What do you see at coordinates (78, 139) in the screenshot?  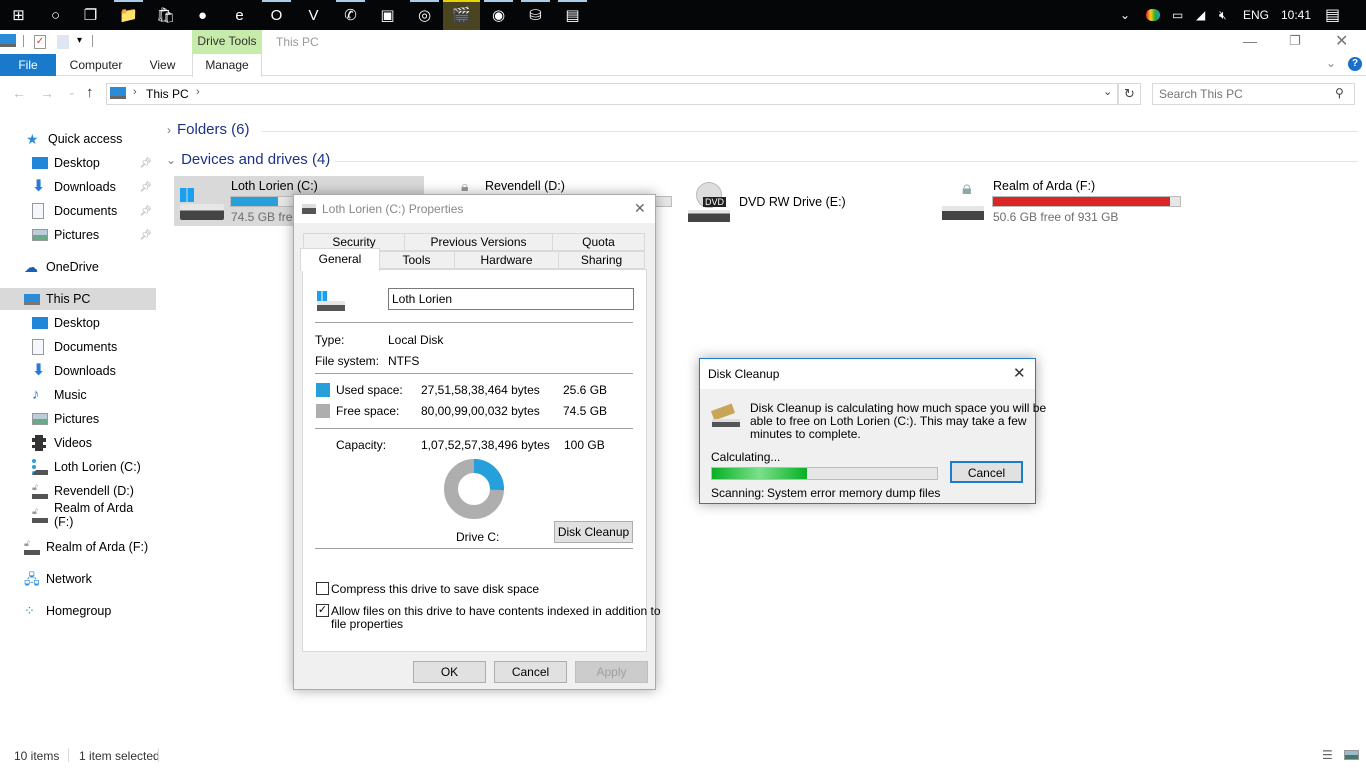 I see `sidebar-item-quick-access: ★ Quick access` at bounding box center [78, 139].